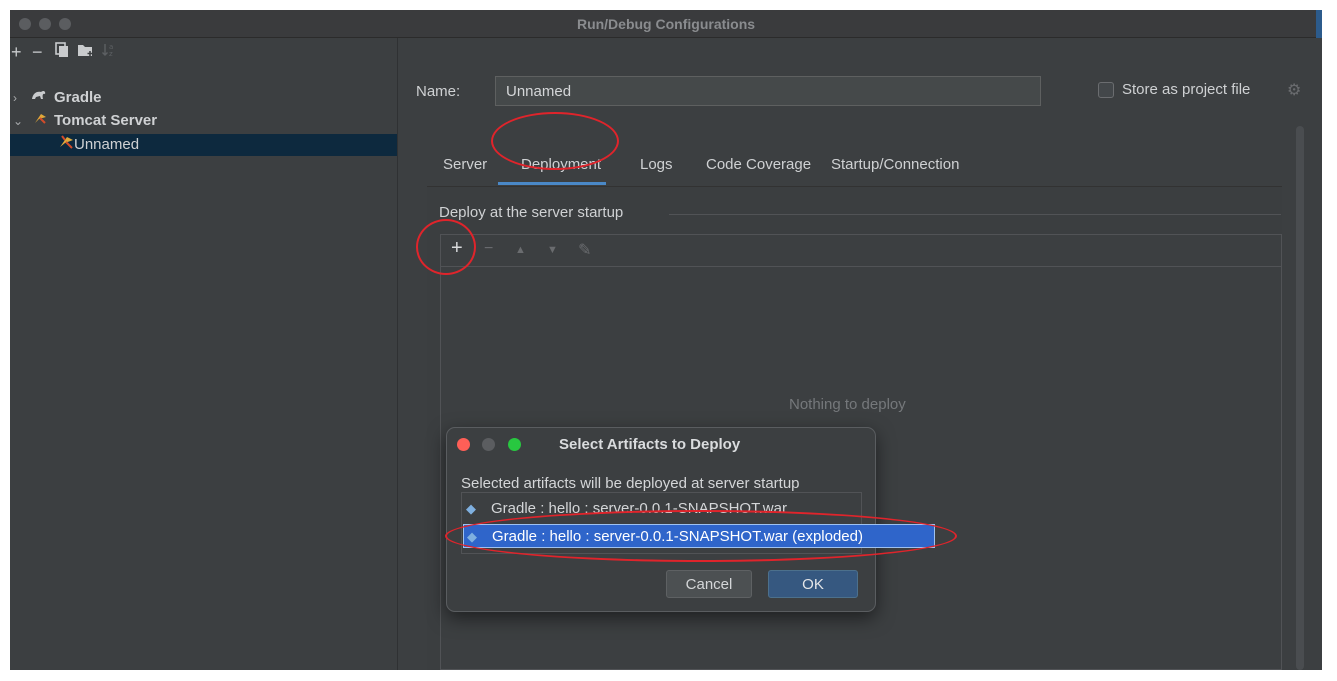 The width and height of the screenshot is (1337, 681). I want to click on tree-item-tomcat-server: ⌄ Tomcat Server, so click(203, 121).